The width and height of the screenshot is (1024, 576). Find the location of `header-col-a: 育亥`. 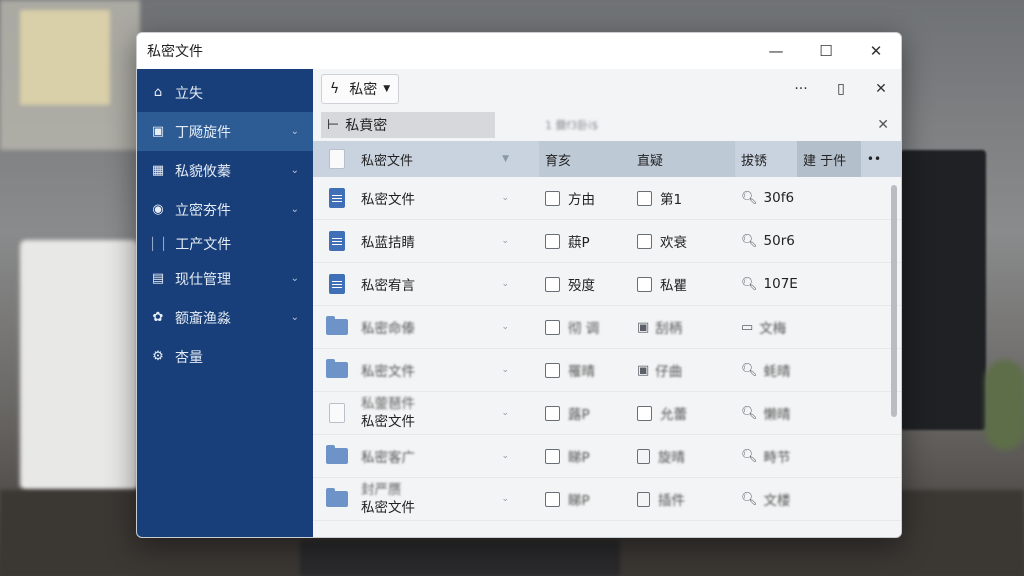

header-col-a: 育亥 is located at coordinates (585, 159).